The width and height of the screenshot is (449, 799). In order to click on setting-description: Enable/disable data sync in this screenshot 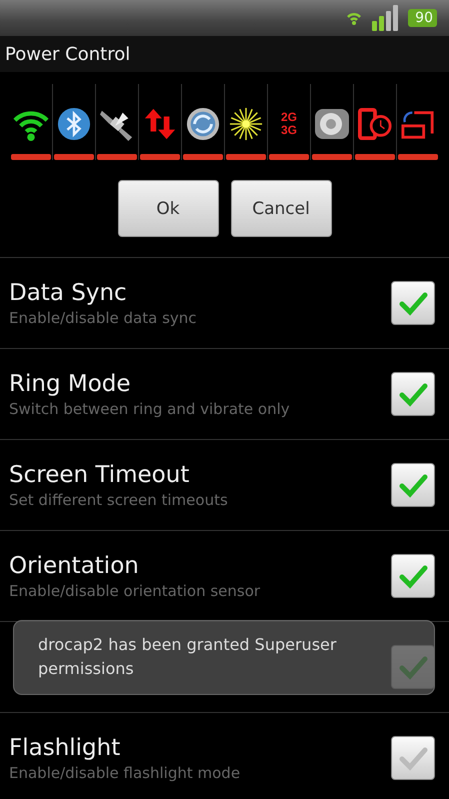, I will do `click(103, 317)`.